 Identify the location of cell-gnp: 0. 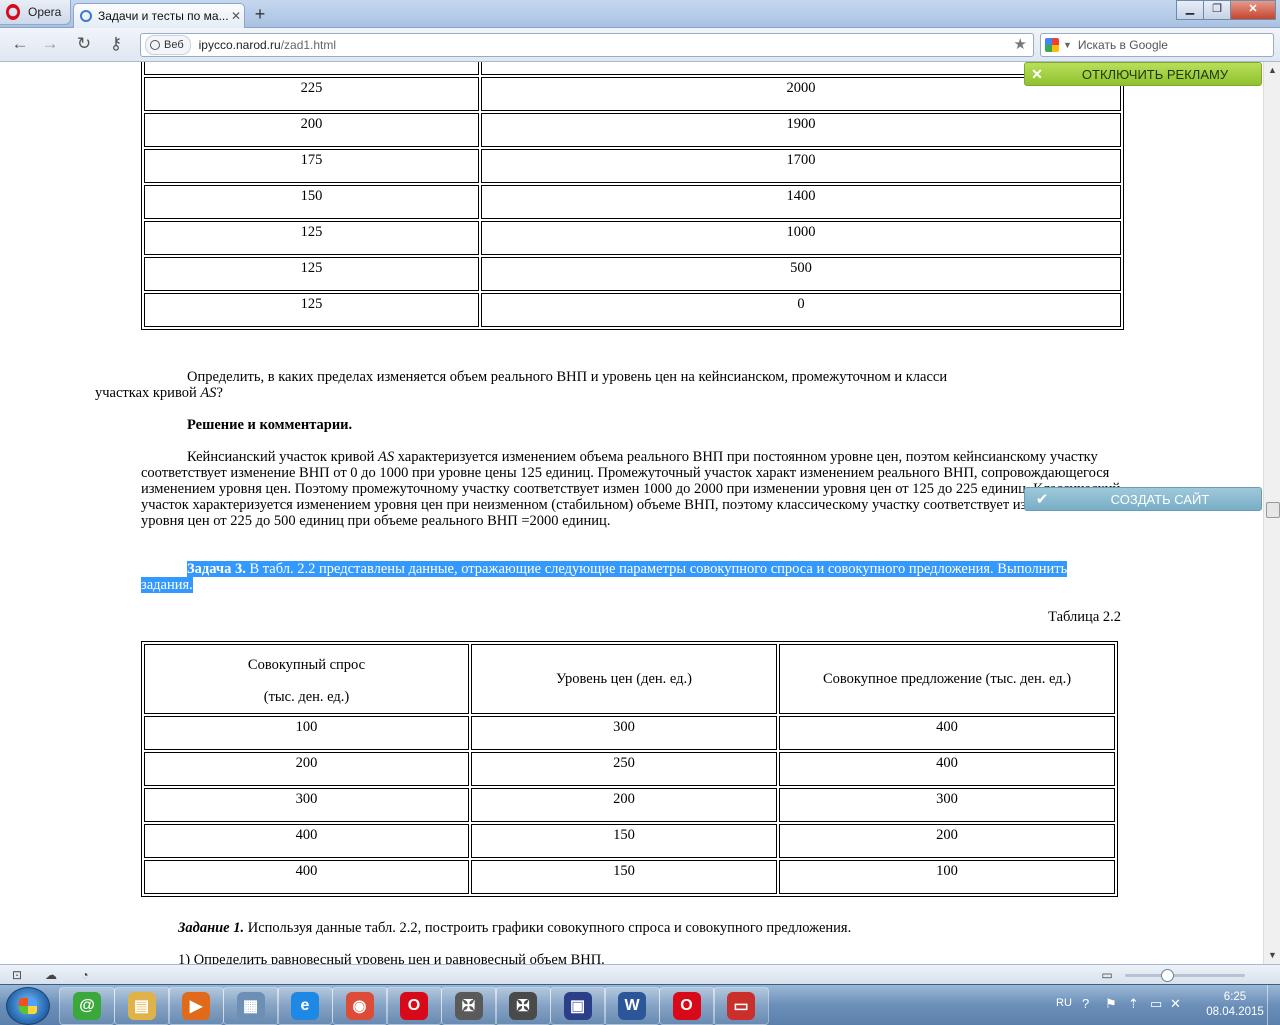
(801, 310).